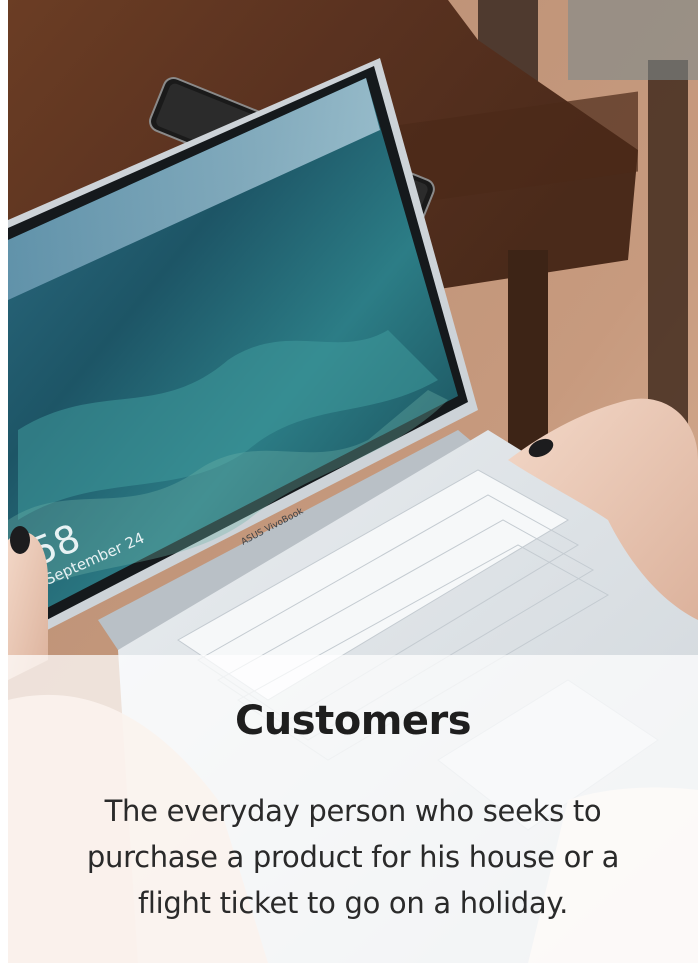 The height and width of the screenshot is (963, 698). Describe the element at coordinates (353, 721) in the screenshot. I see `card-title: Customers` at that location.